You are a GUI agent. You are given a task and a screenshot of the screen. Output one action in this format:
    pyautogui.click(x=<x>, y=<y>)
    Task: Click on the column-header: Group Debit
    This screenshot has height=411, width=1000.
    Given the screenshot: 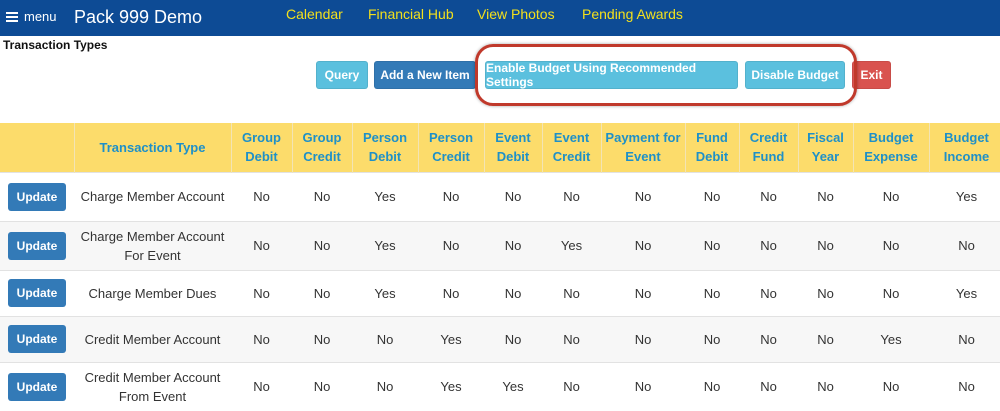 What is the action you would take?
    pyautogui.click(x=262, y=147)
    